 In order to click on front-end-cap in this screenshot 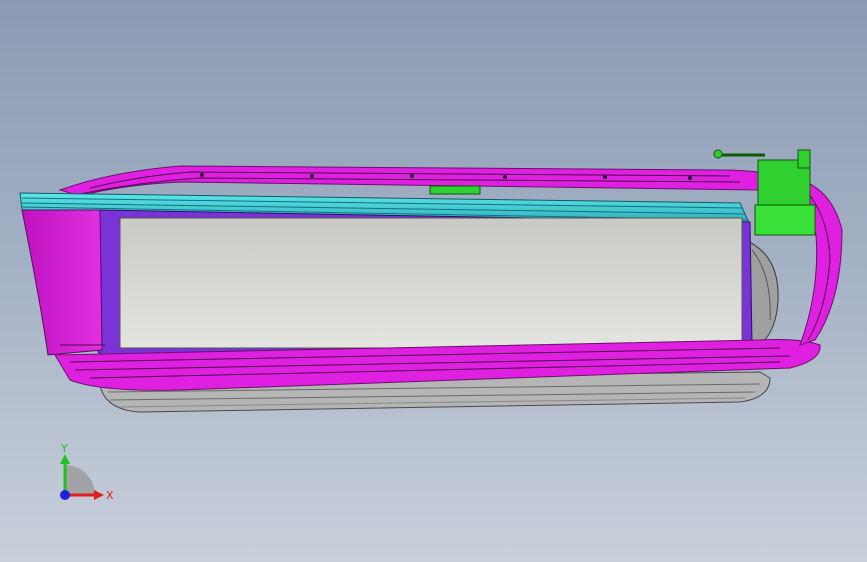, I will do `click(63, 282)`.